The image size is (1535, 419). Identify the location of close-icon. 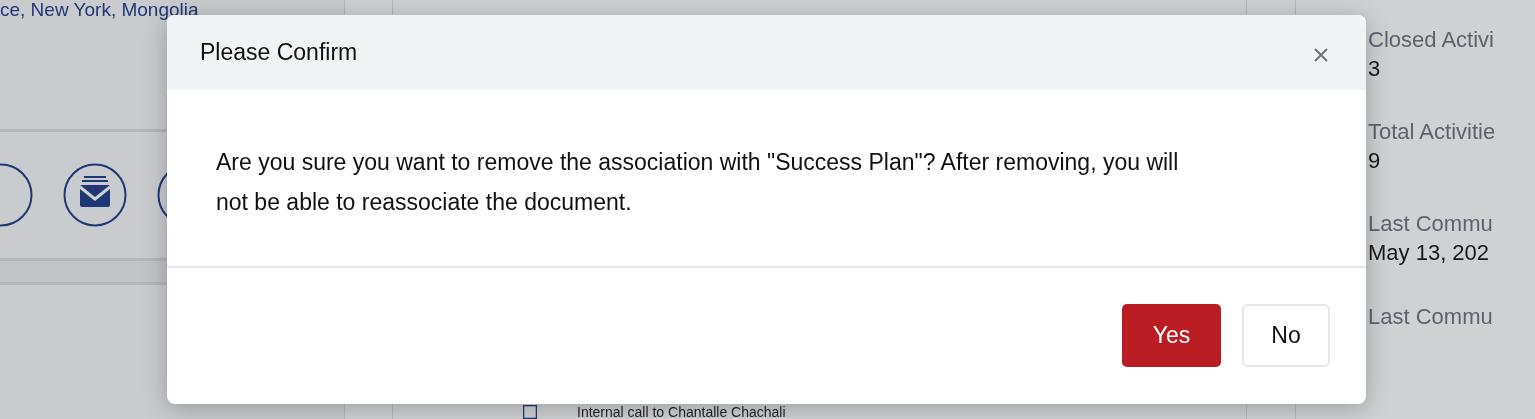
(1321, 54).